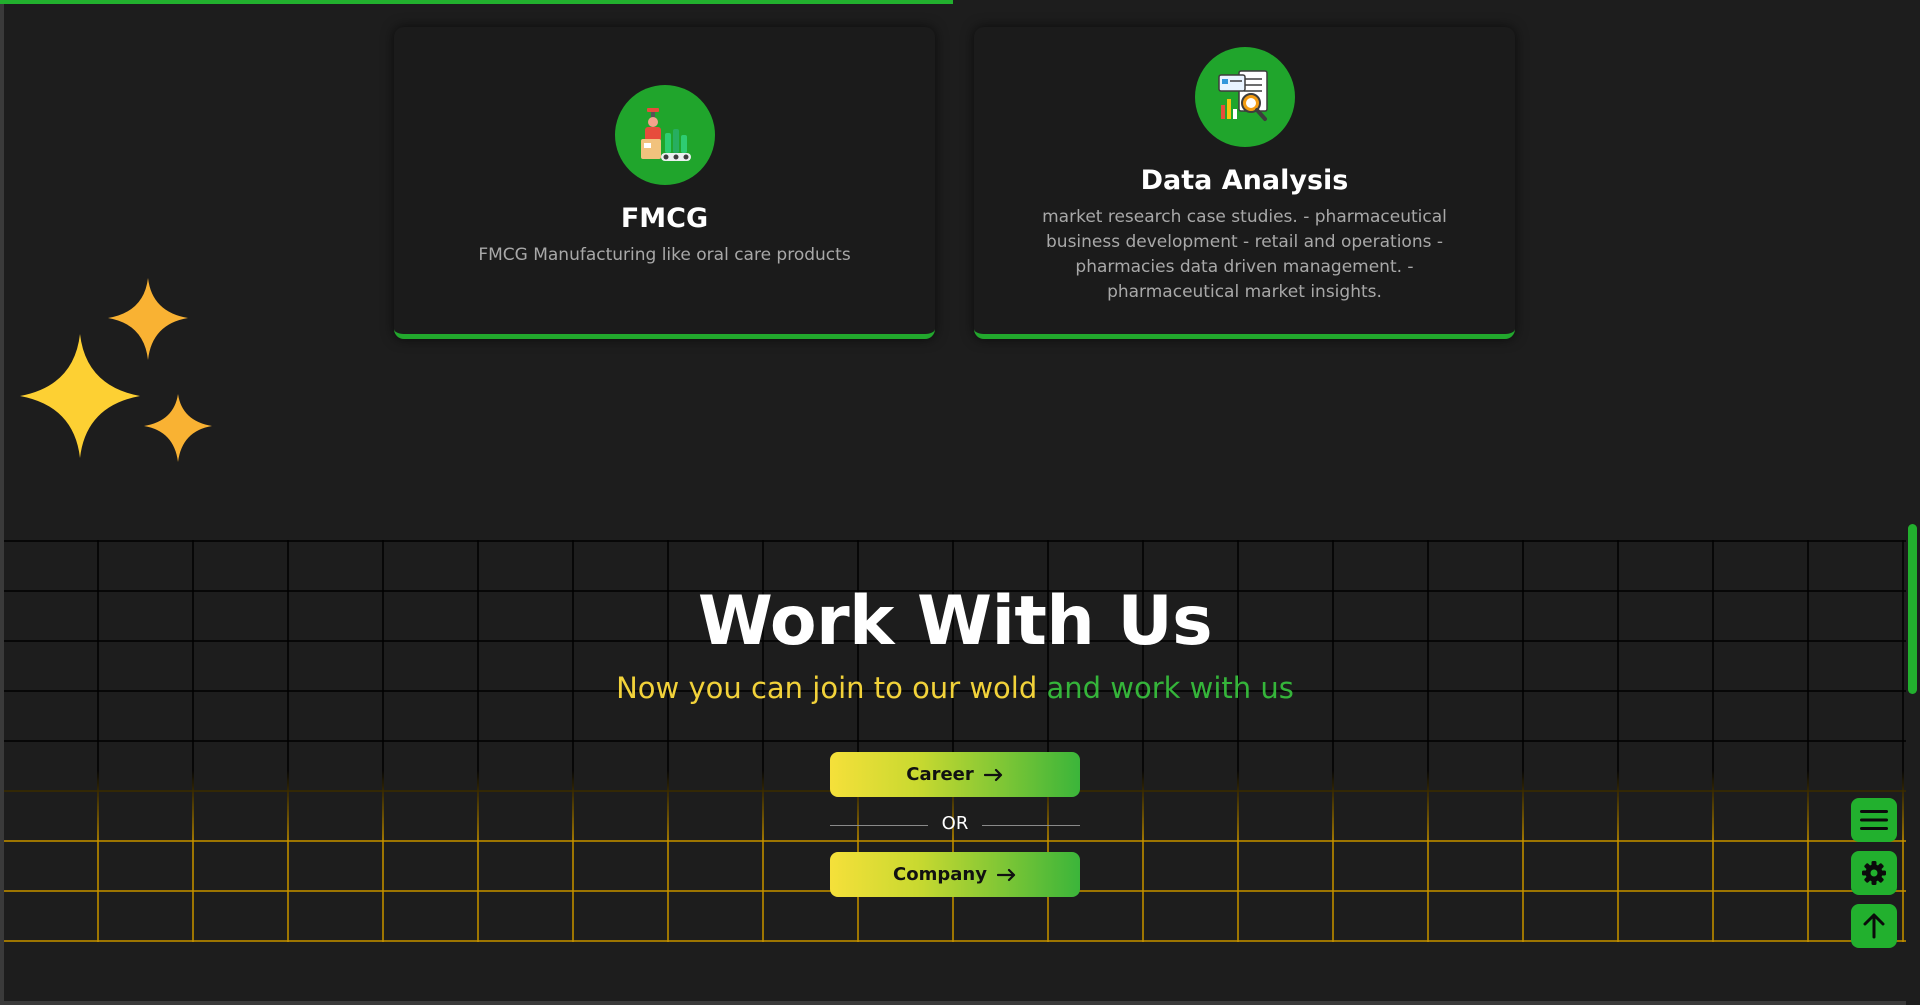  I want to click on career-button-label: Career, so click(940, 774).